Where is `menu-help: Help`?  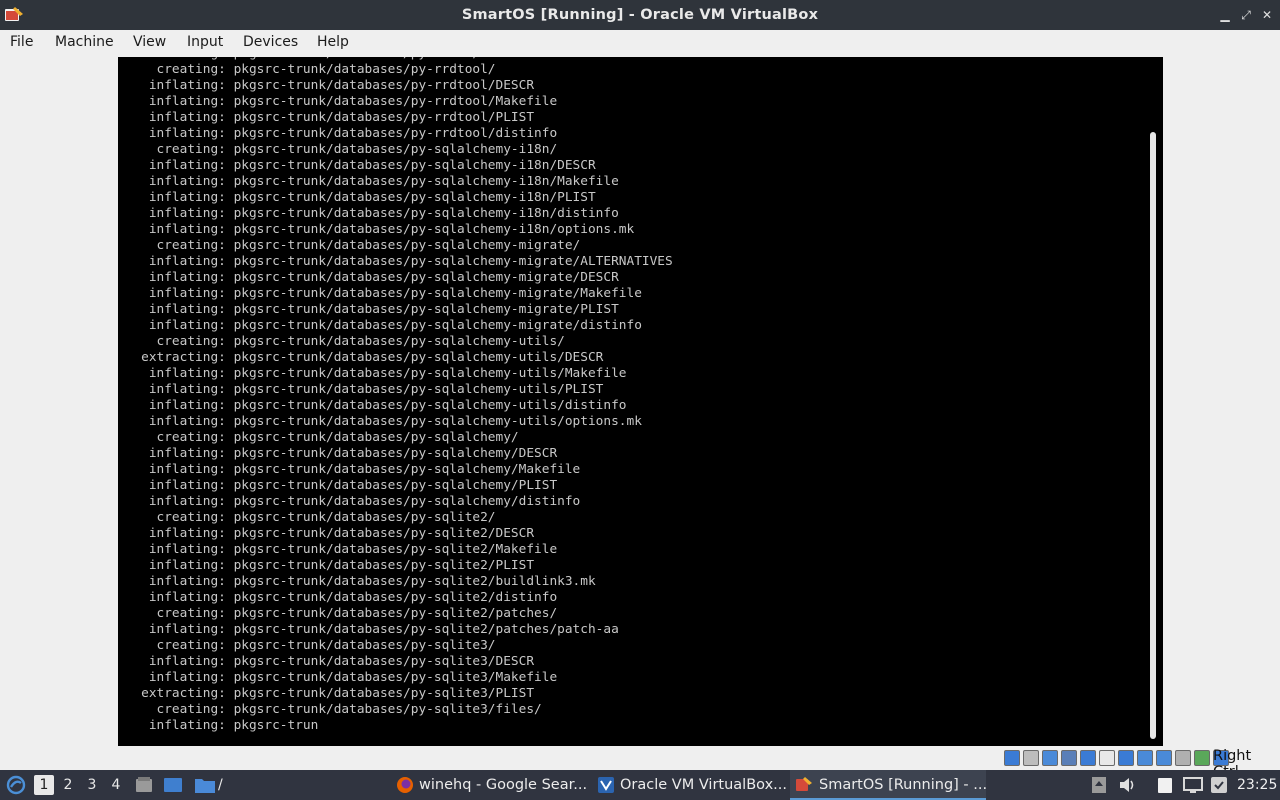
menu-help: Help is located at coordinates (333, 42).